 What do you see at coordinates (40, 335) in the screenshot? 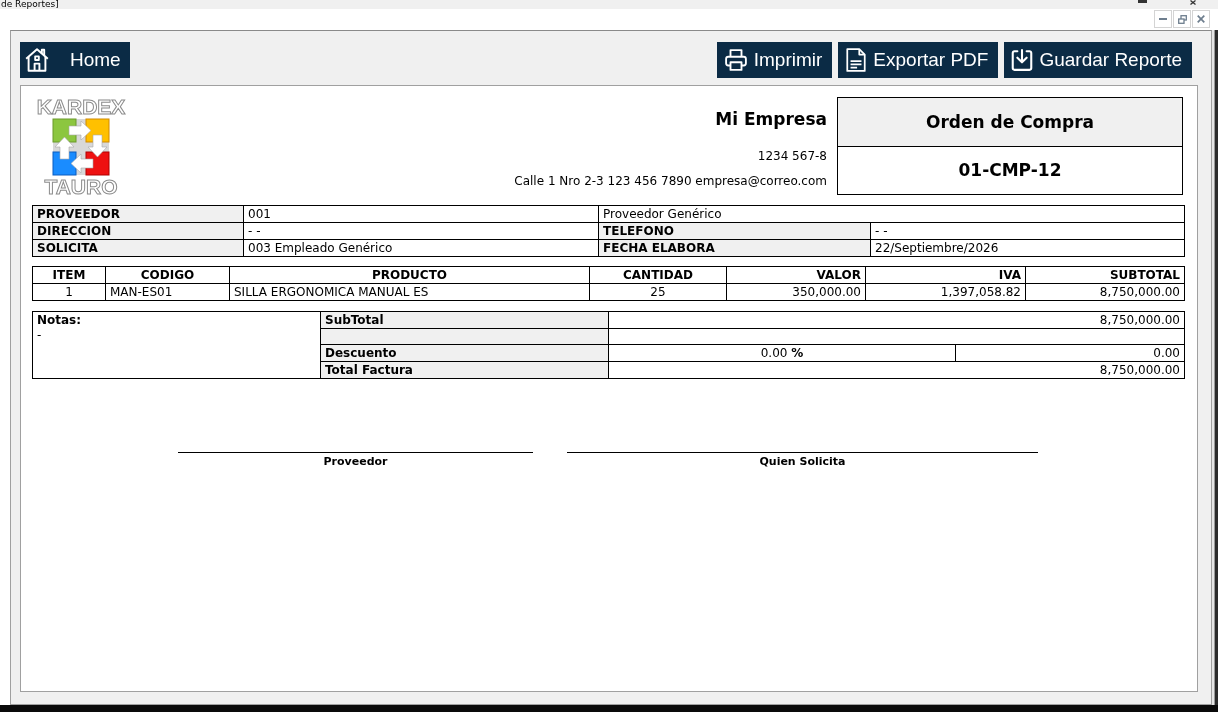
I see `notes-text: -` at bounding box center [40, 335].